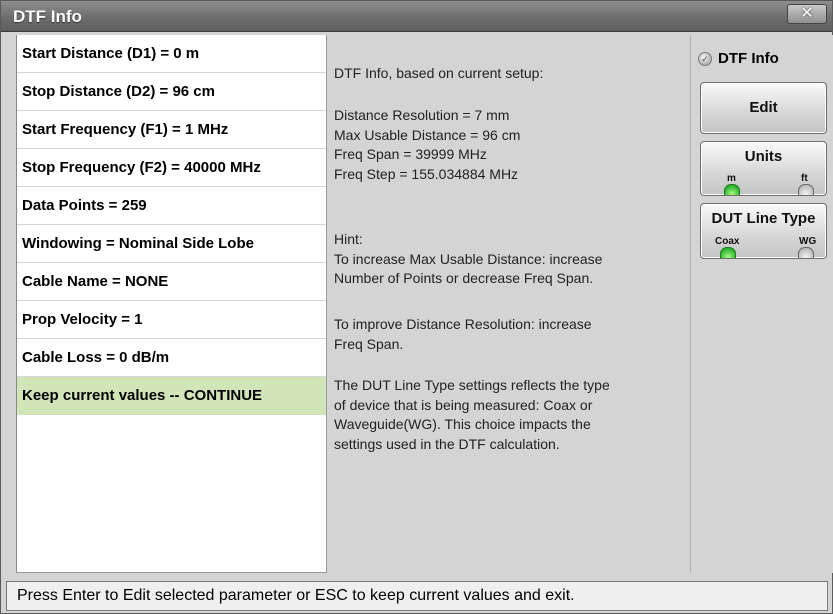 The height and width of the screenshot is (614, 833). I want to click on param-windowing: Windowing = Nominal Side Lobe, so click(171, 244).